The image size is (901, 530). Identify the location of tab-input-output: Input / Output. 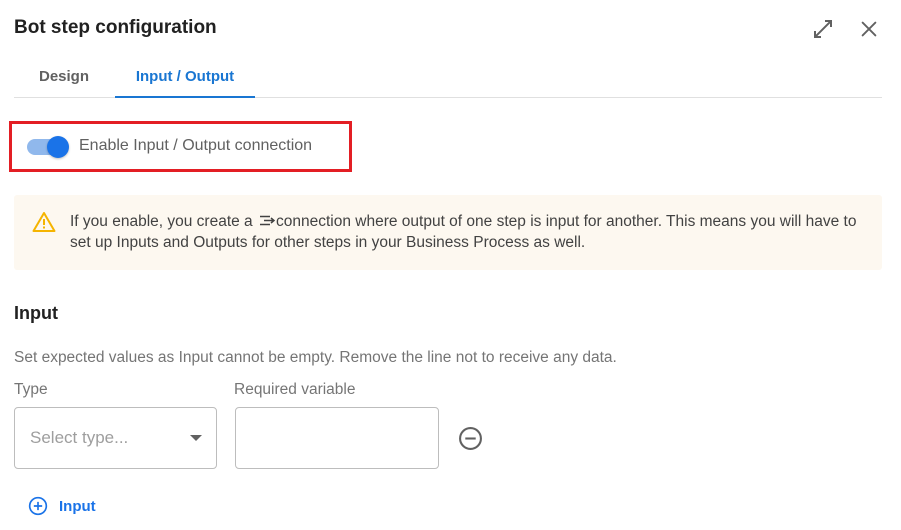
(185, 77).